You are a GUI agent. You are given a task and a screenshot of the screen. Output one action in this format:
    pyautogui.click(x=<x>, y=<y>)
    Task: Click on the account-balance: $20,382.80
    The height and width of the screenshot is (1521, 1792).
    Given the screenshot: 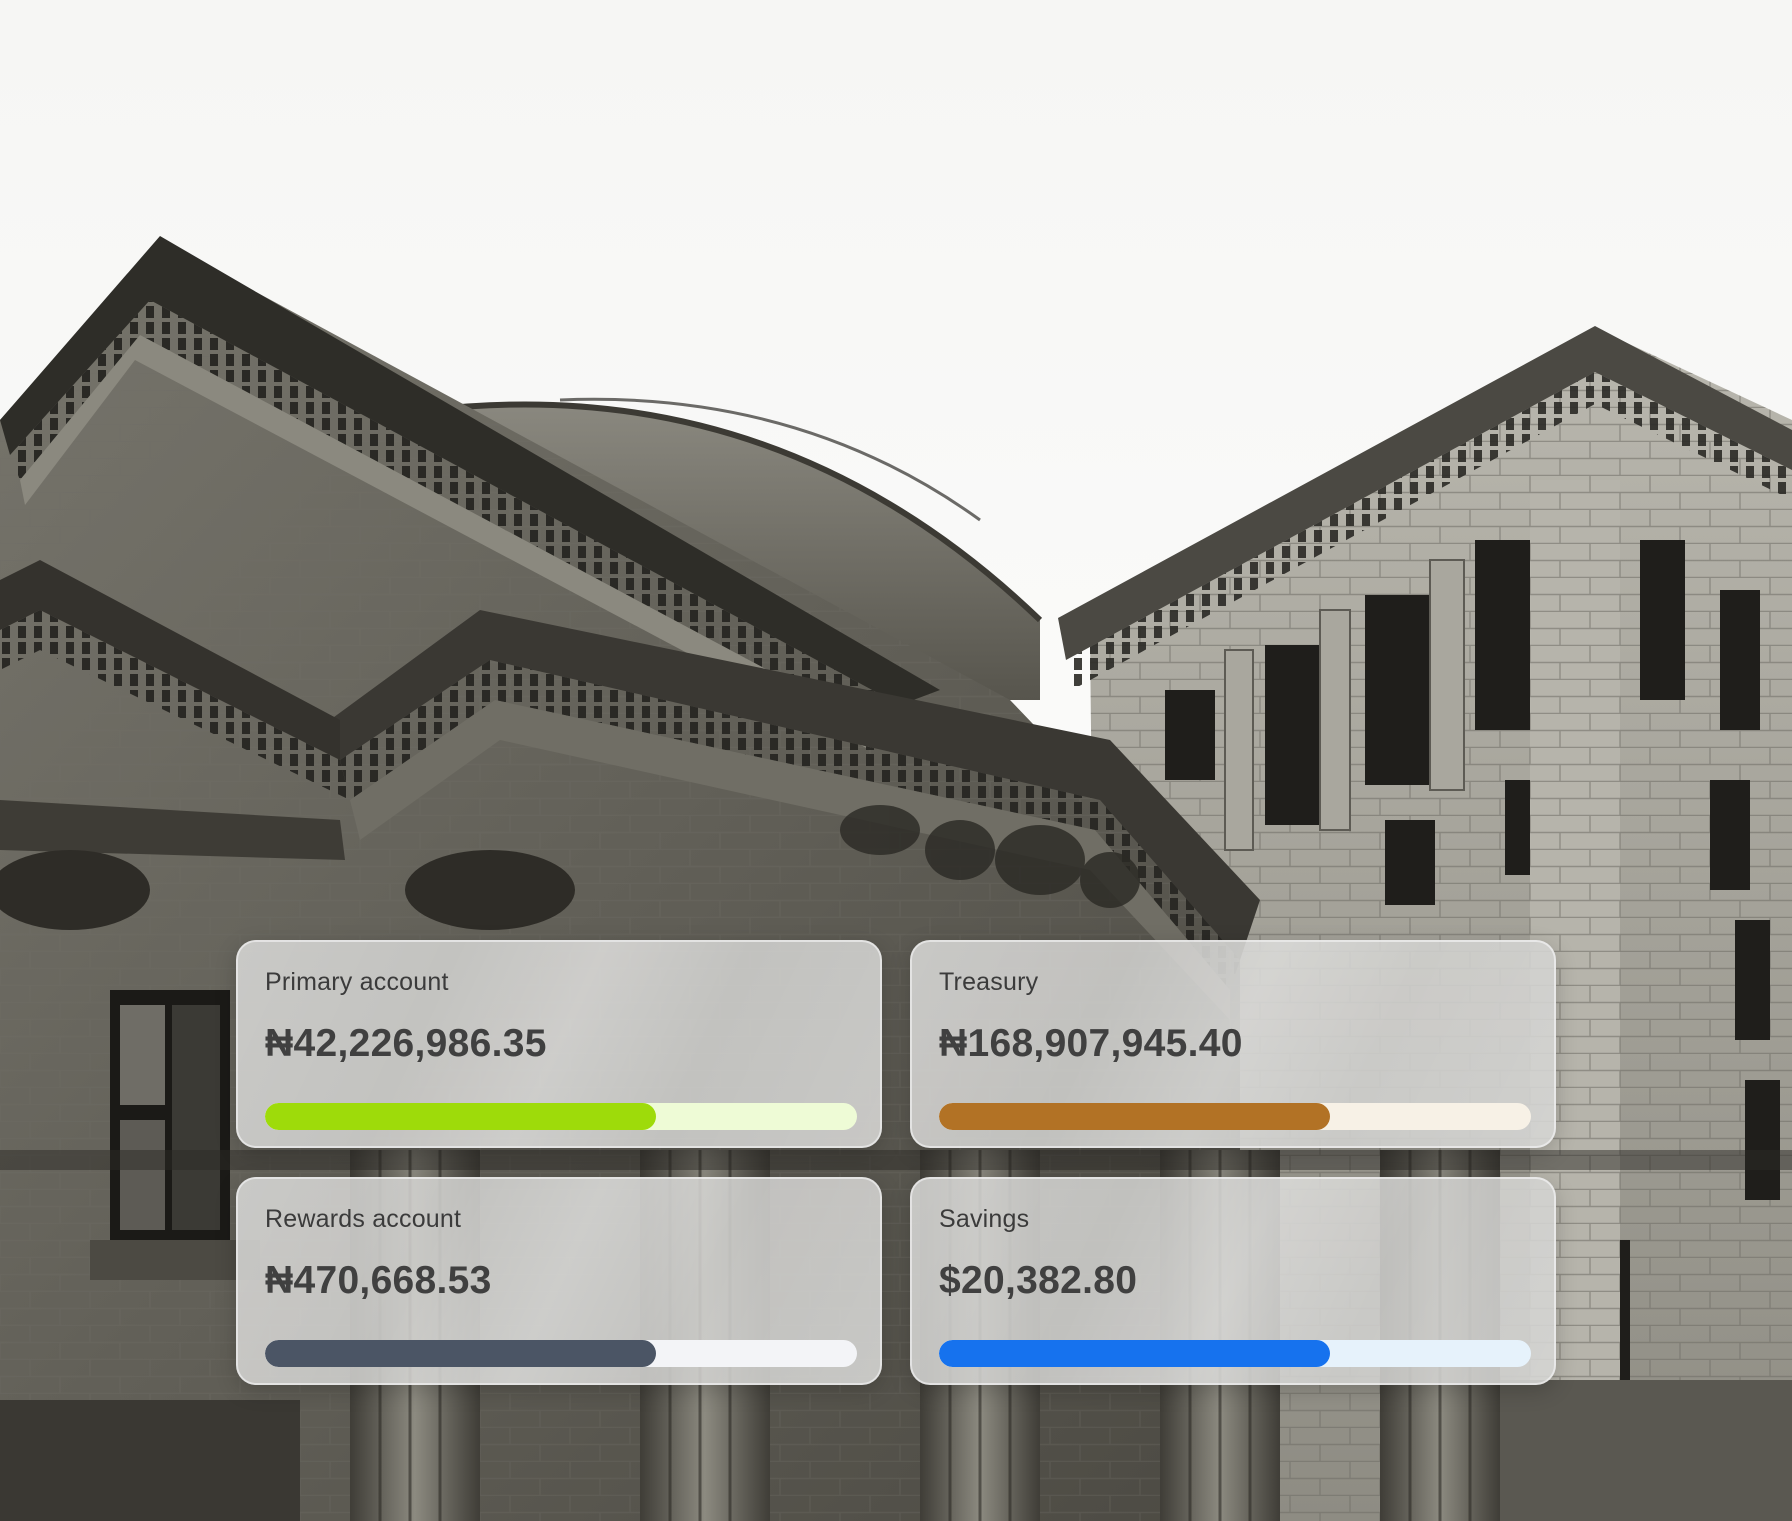 What is the action you would take?
    pyautogui.click(x=1038, y=1280)
    